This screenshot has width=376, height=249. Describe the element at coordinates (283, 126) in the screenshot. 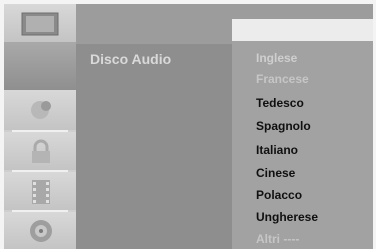

I see `option-spagnolo: Spagnolo` at that location.